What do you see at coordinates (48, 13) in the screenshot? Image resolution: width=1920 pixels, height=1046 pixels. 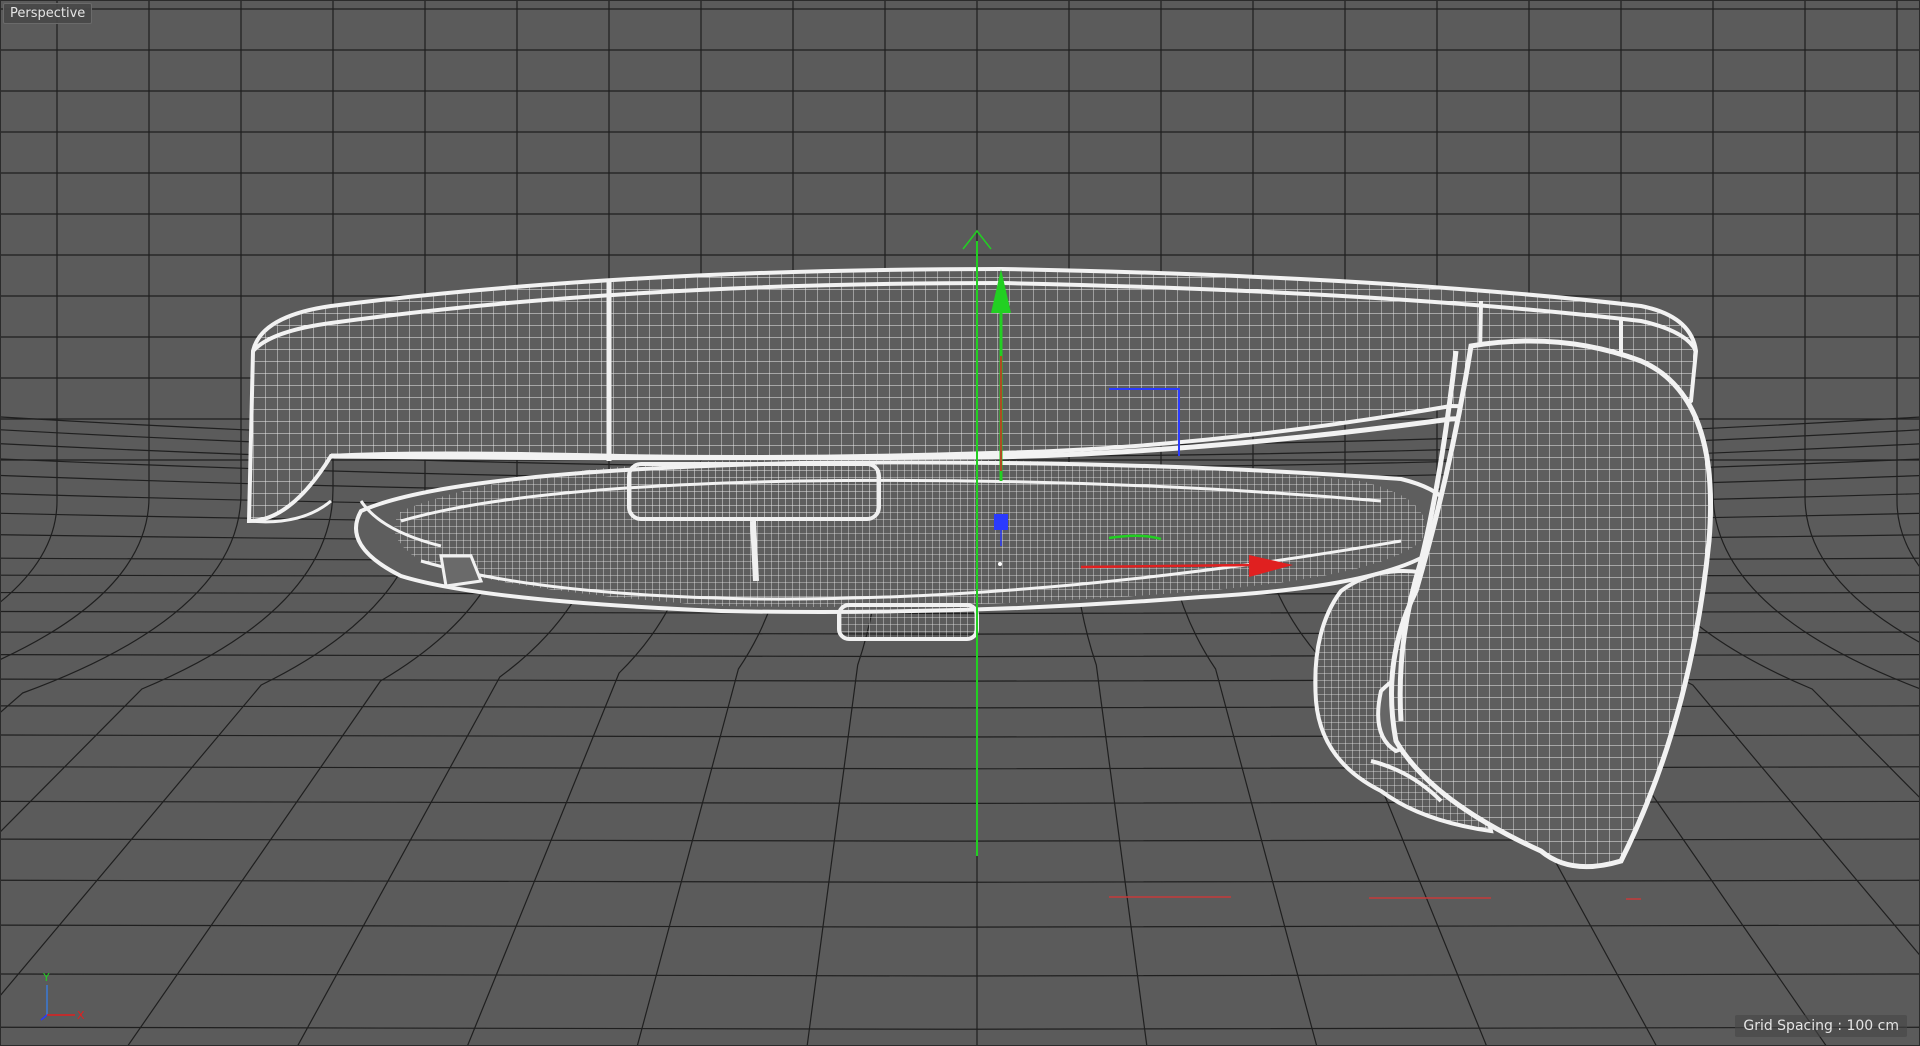 I see `viewport-camera-label: Perspective` at bounding box center [48, 13].